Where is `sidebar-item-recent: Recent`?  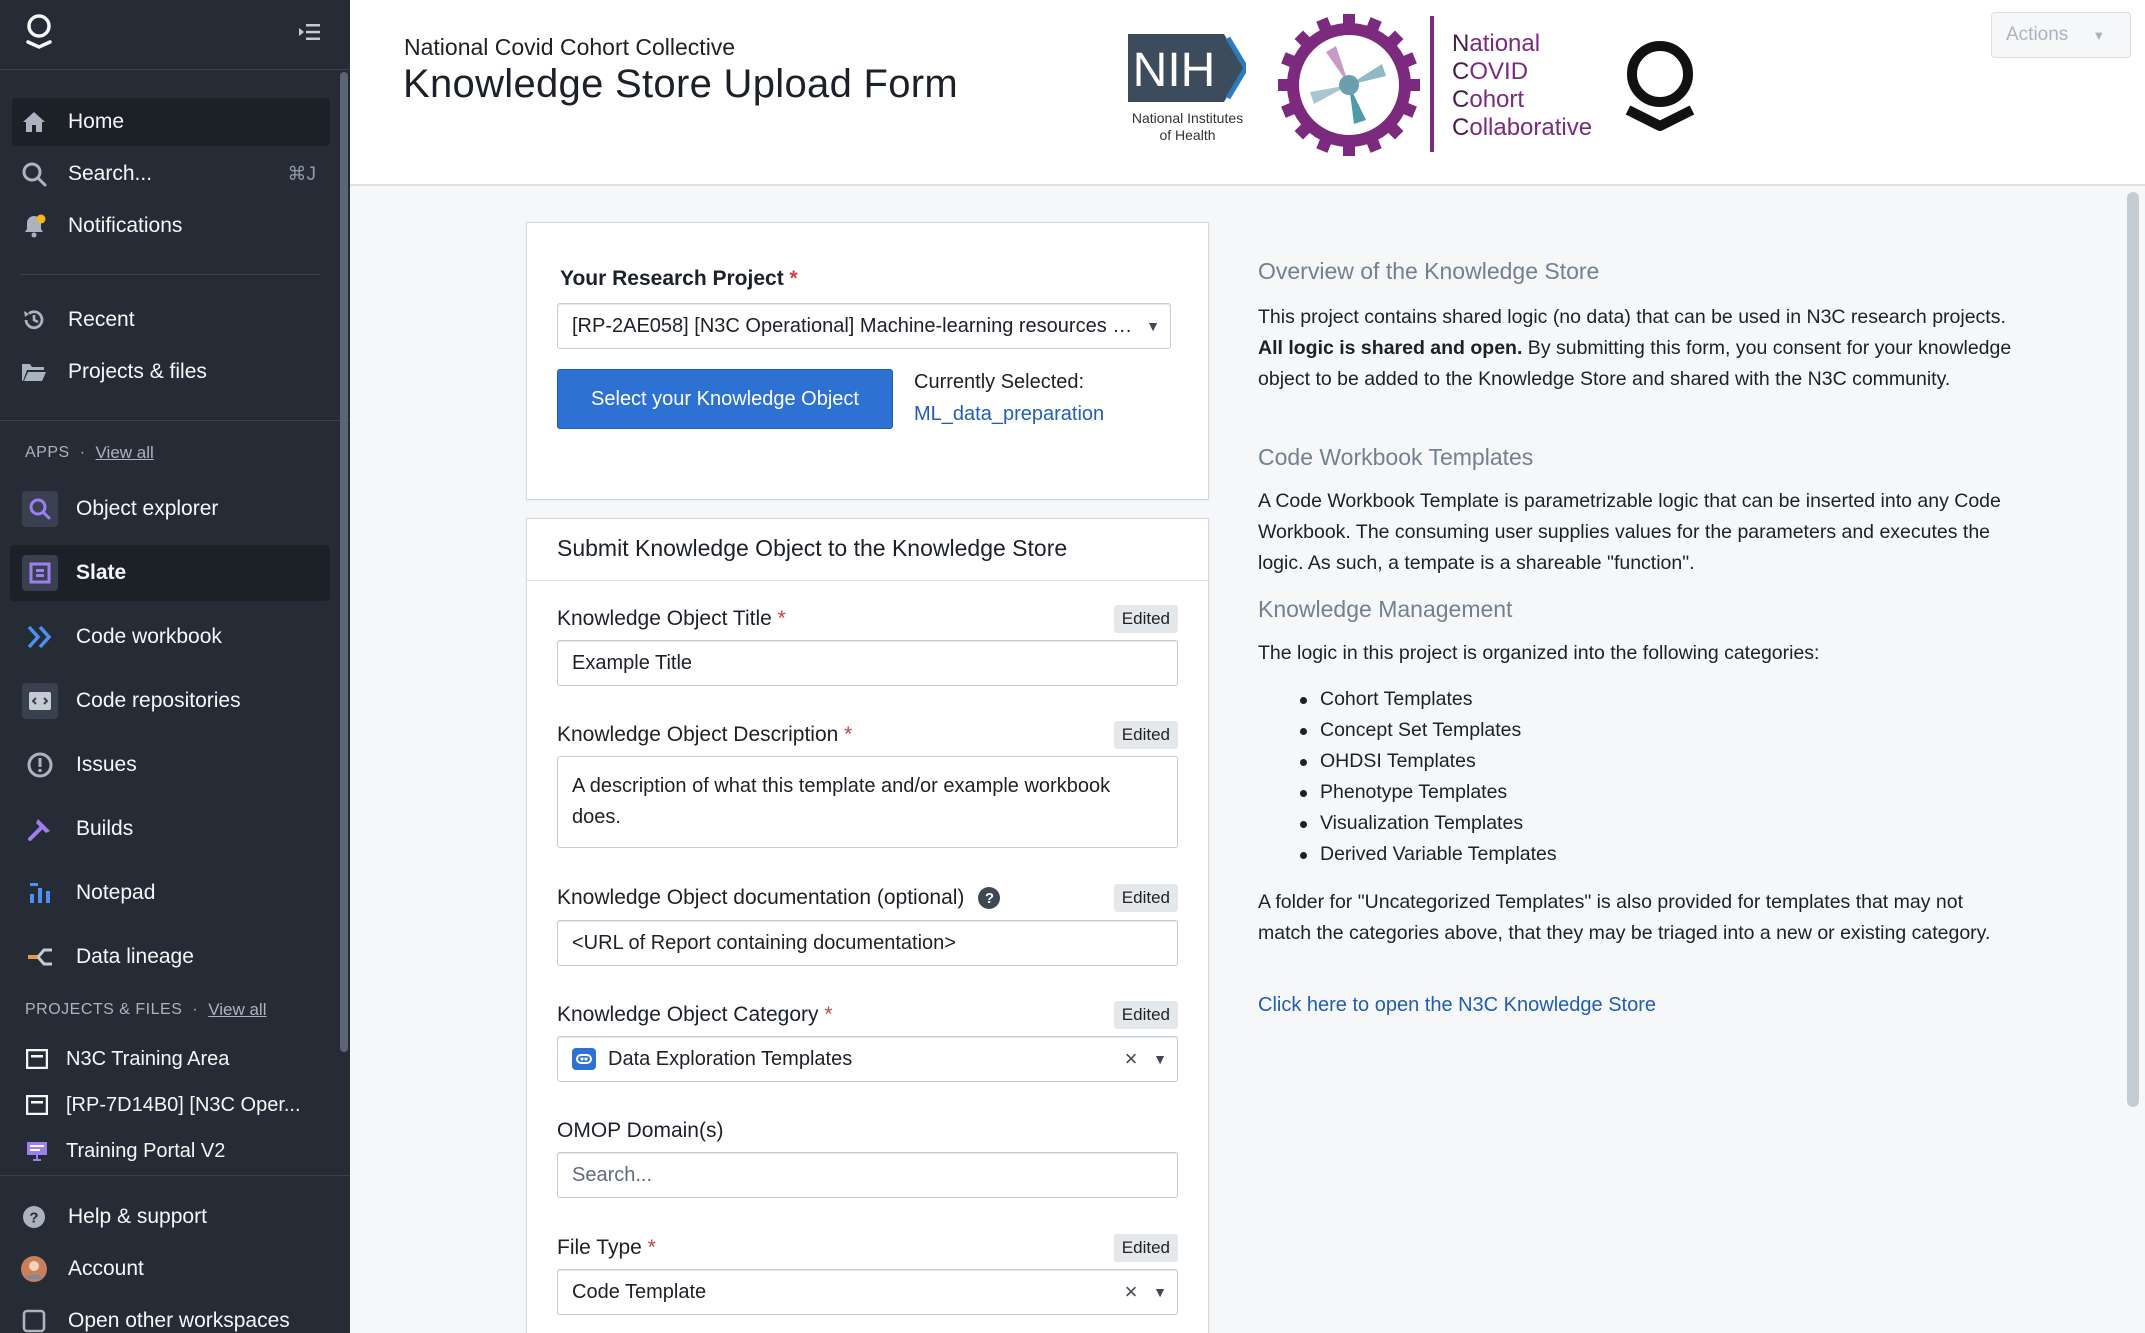 sidebar-item-recent: Recent is located at coordinates (171, 320).